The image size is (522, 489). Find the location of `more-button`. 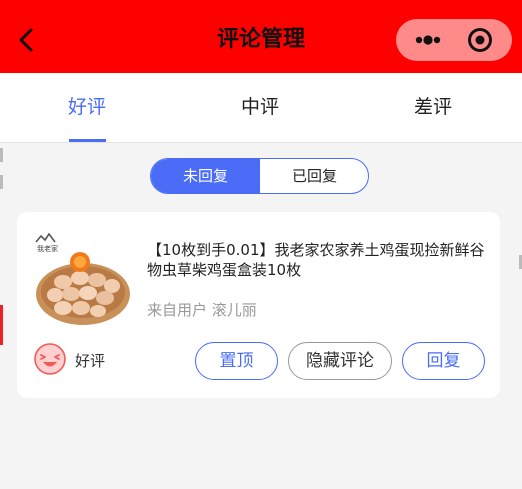

more-button is located at coordinates (428, 40).